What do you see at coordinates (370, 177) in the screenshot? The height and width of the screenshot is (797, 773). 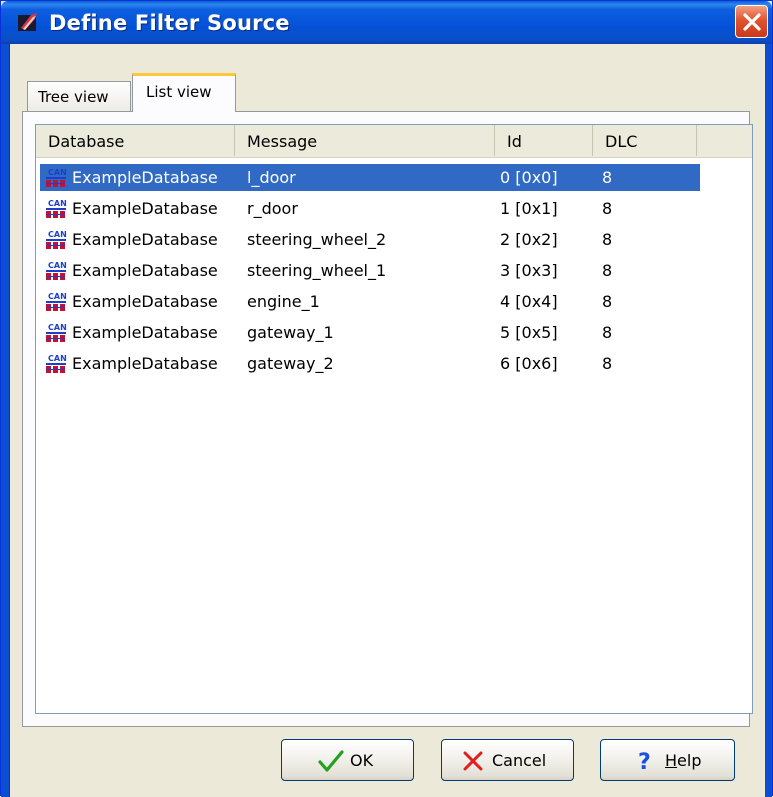 I see `list-item: CAN ExampleDatabase l_door 0 [0x0] 8` at bounding box center [370, 177].